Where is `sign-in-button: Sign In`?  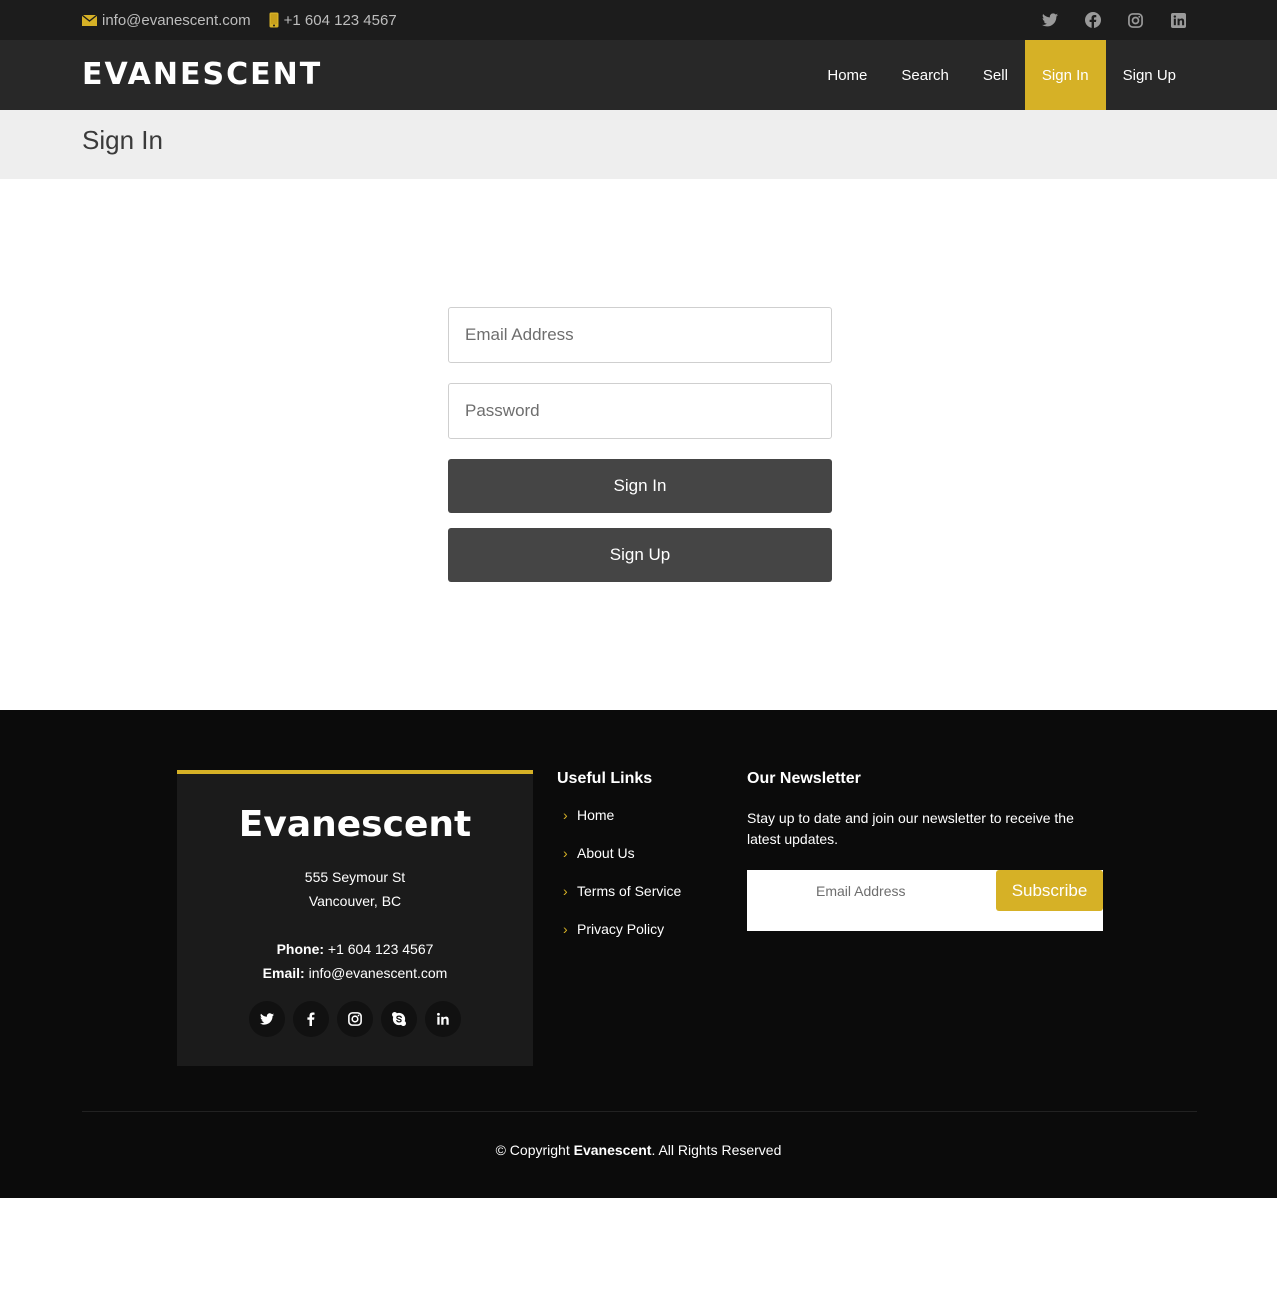
sign-in-button: Sign In is located at coordinates (640, 486).